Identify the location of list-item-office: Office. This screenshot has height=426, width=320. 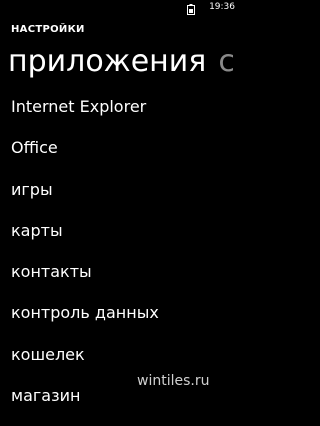
(125, 157).